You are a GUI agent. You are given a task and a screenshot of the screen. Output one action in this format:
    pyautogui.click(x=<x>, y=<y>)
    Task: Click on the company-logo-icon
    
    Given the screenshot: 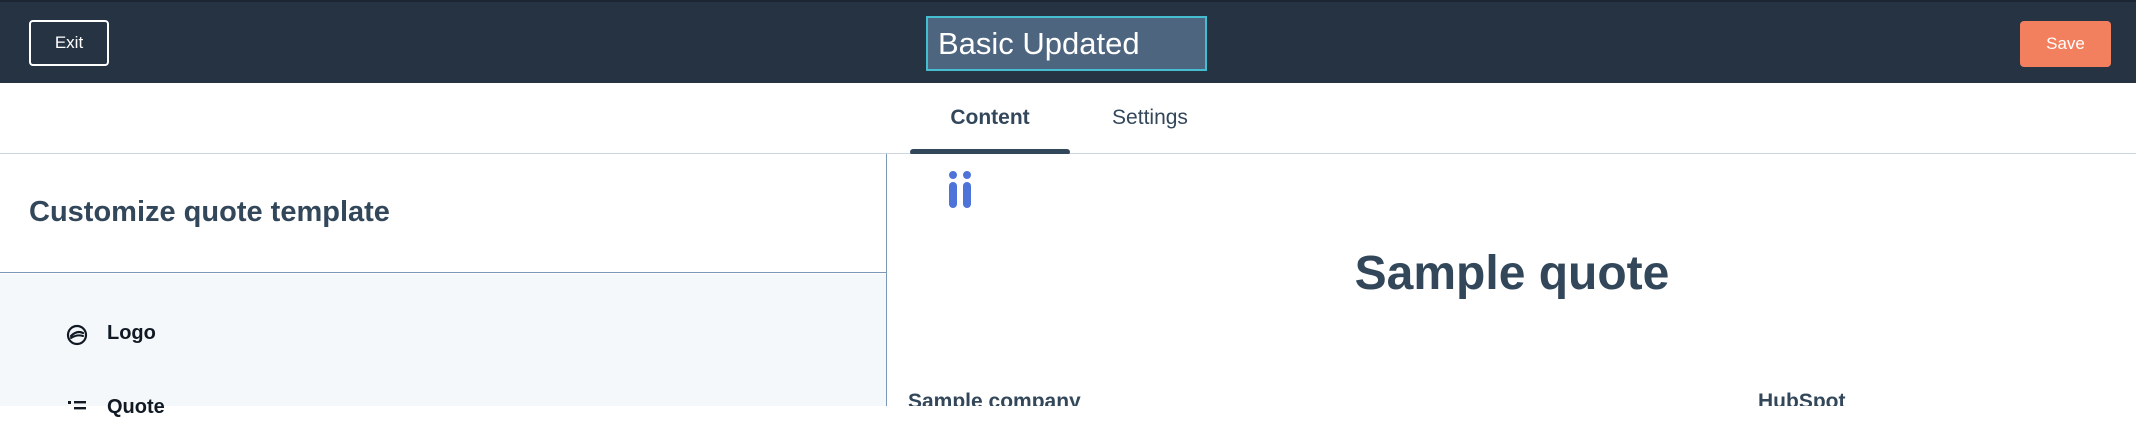 What is the action you would take?
    pyautogui.click(x=960, y=189)
    